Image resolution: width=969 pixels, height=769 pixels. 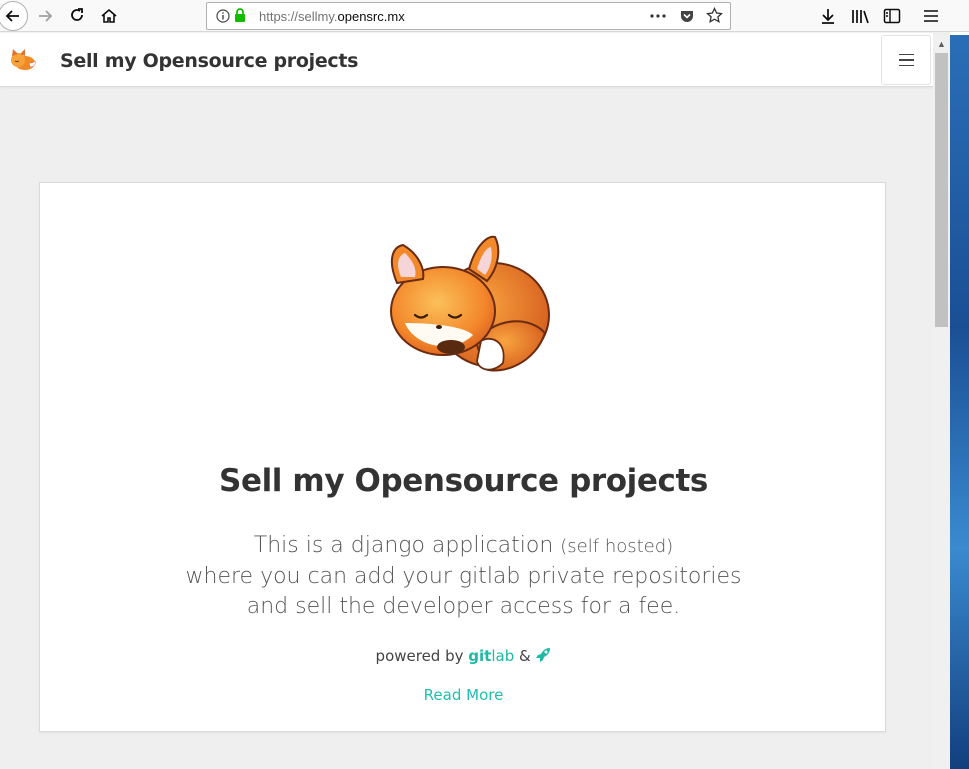 What do you see at coordinates (959, 400) in the screenshot?
I see `desktop-background` at bounding box center [959, 400].